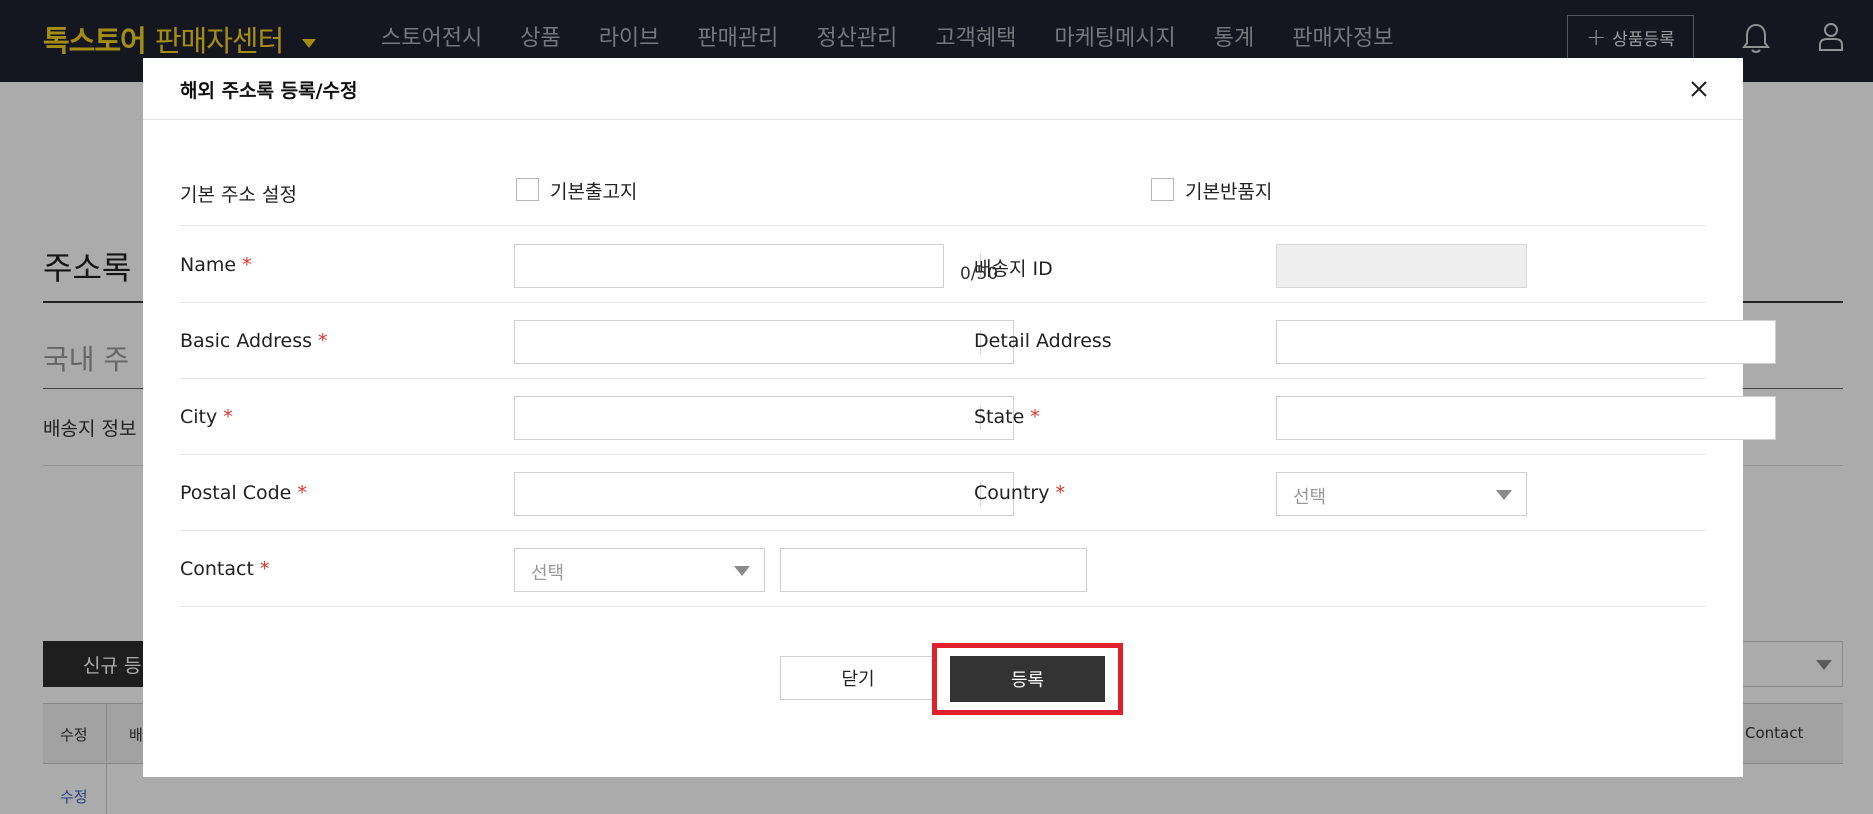  I want to click on default-return-checkbox, so click(1162, 189).